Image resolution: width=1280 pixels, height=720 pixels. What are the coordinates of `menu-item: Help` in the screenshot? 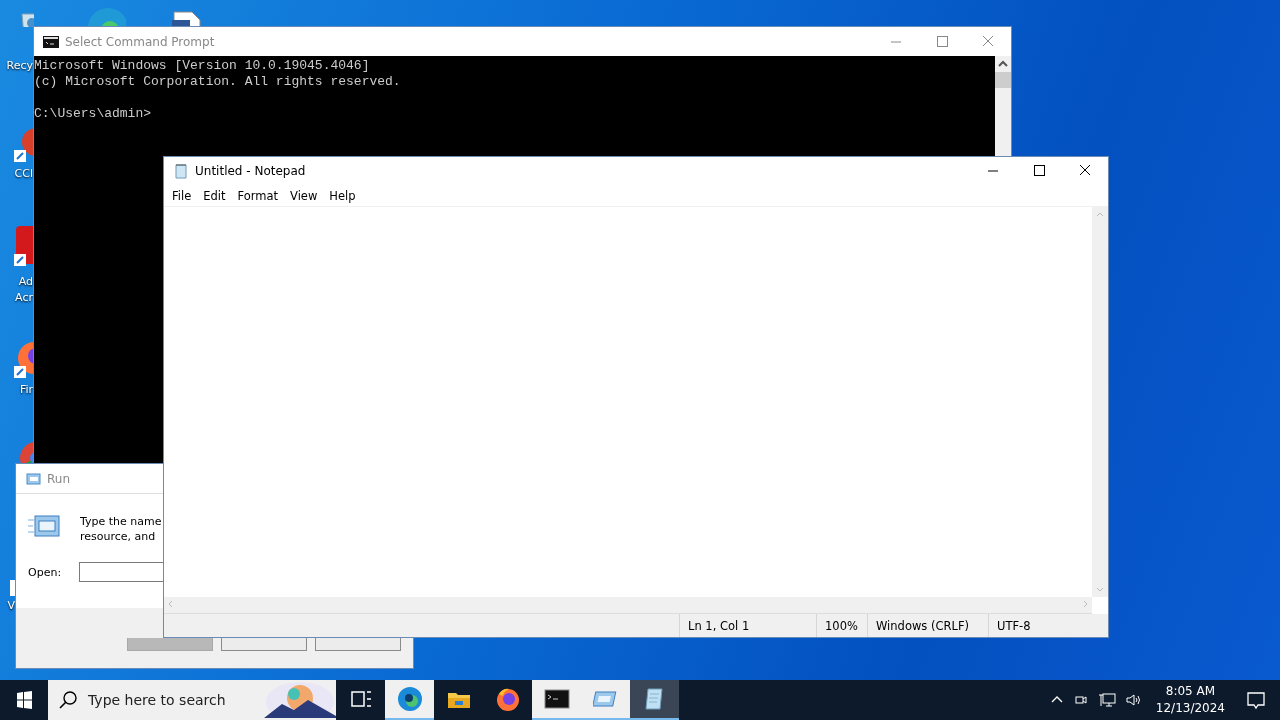 It's located at (342, 195).